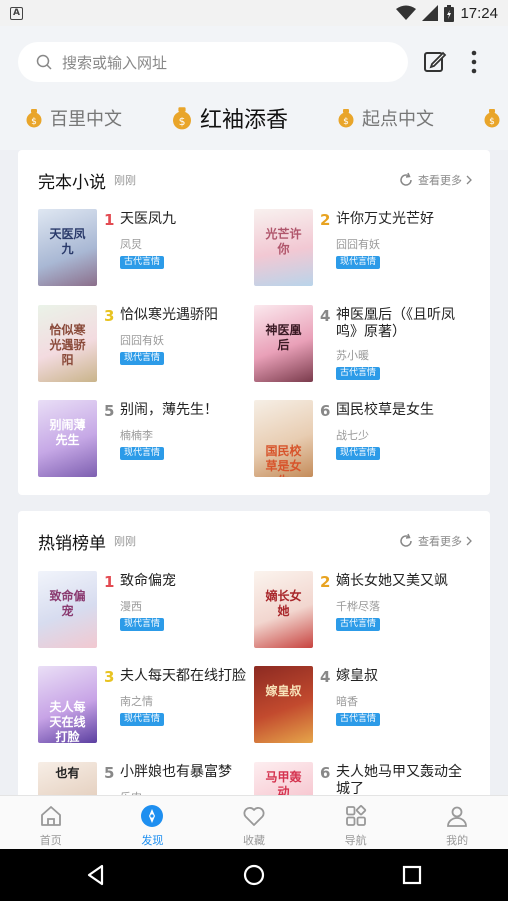  I want to click on chip-source: $ 起点中文, so click(385, 118).